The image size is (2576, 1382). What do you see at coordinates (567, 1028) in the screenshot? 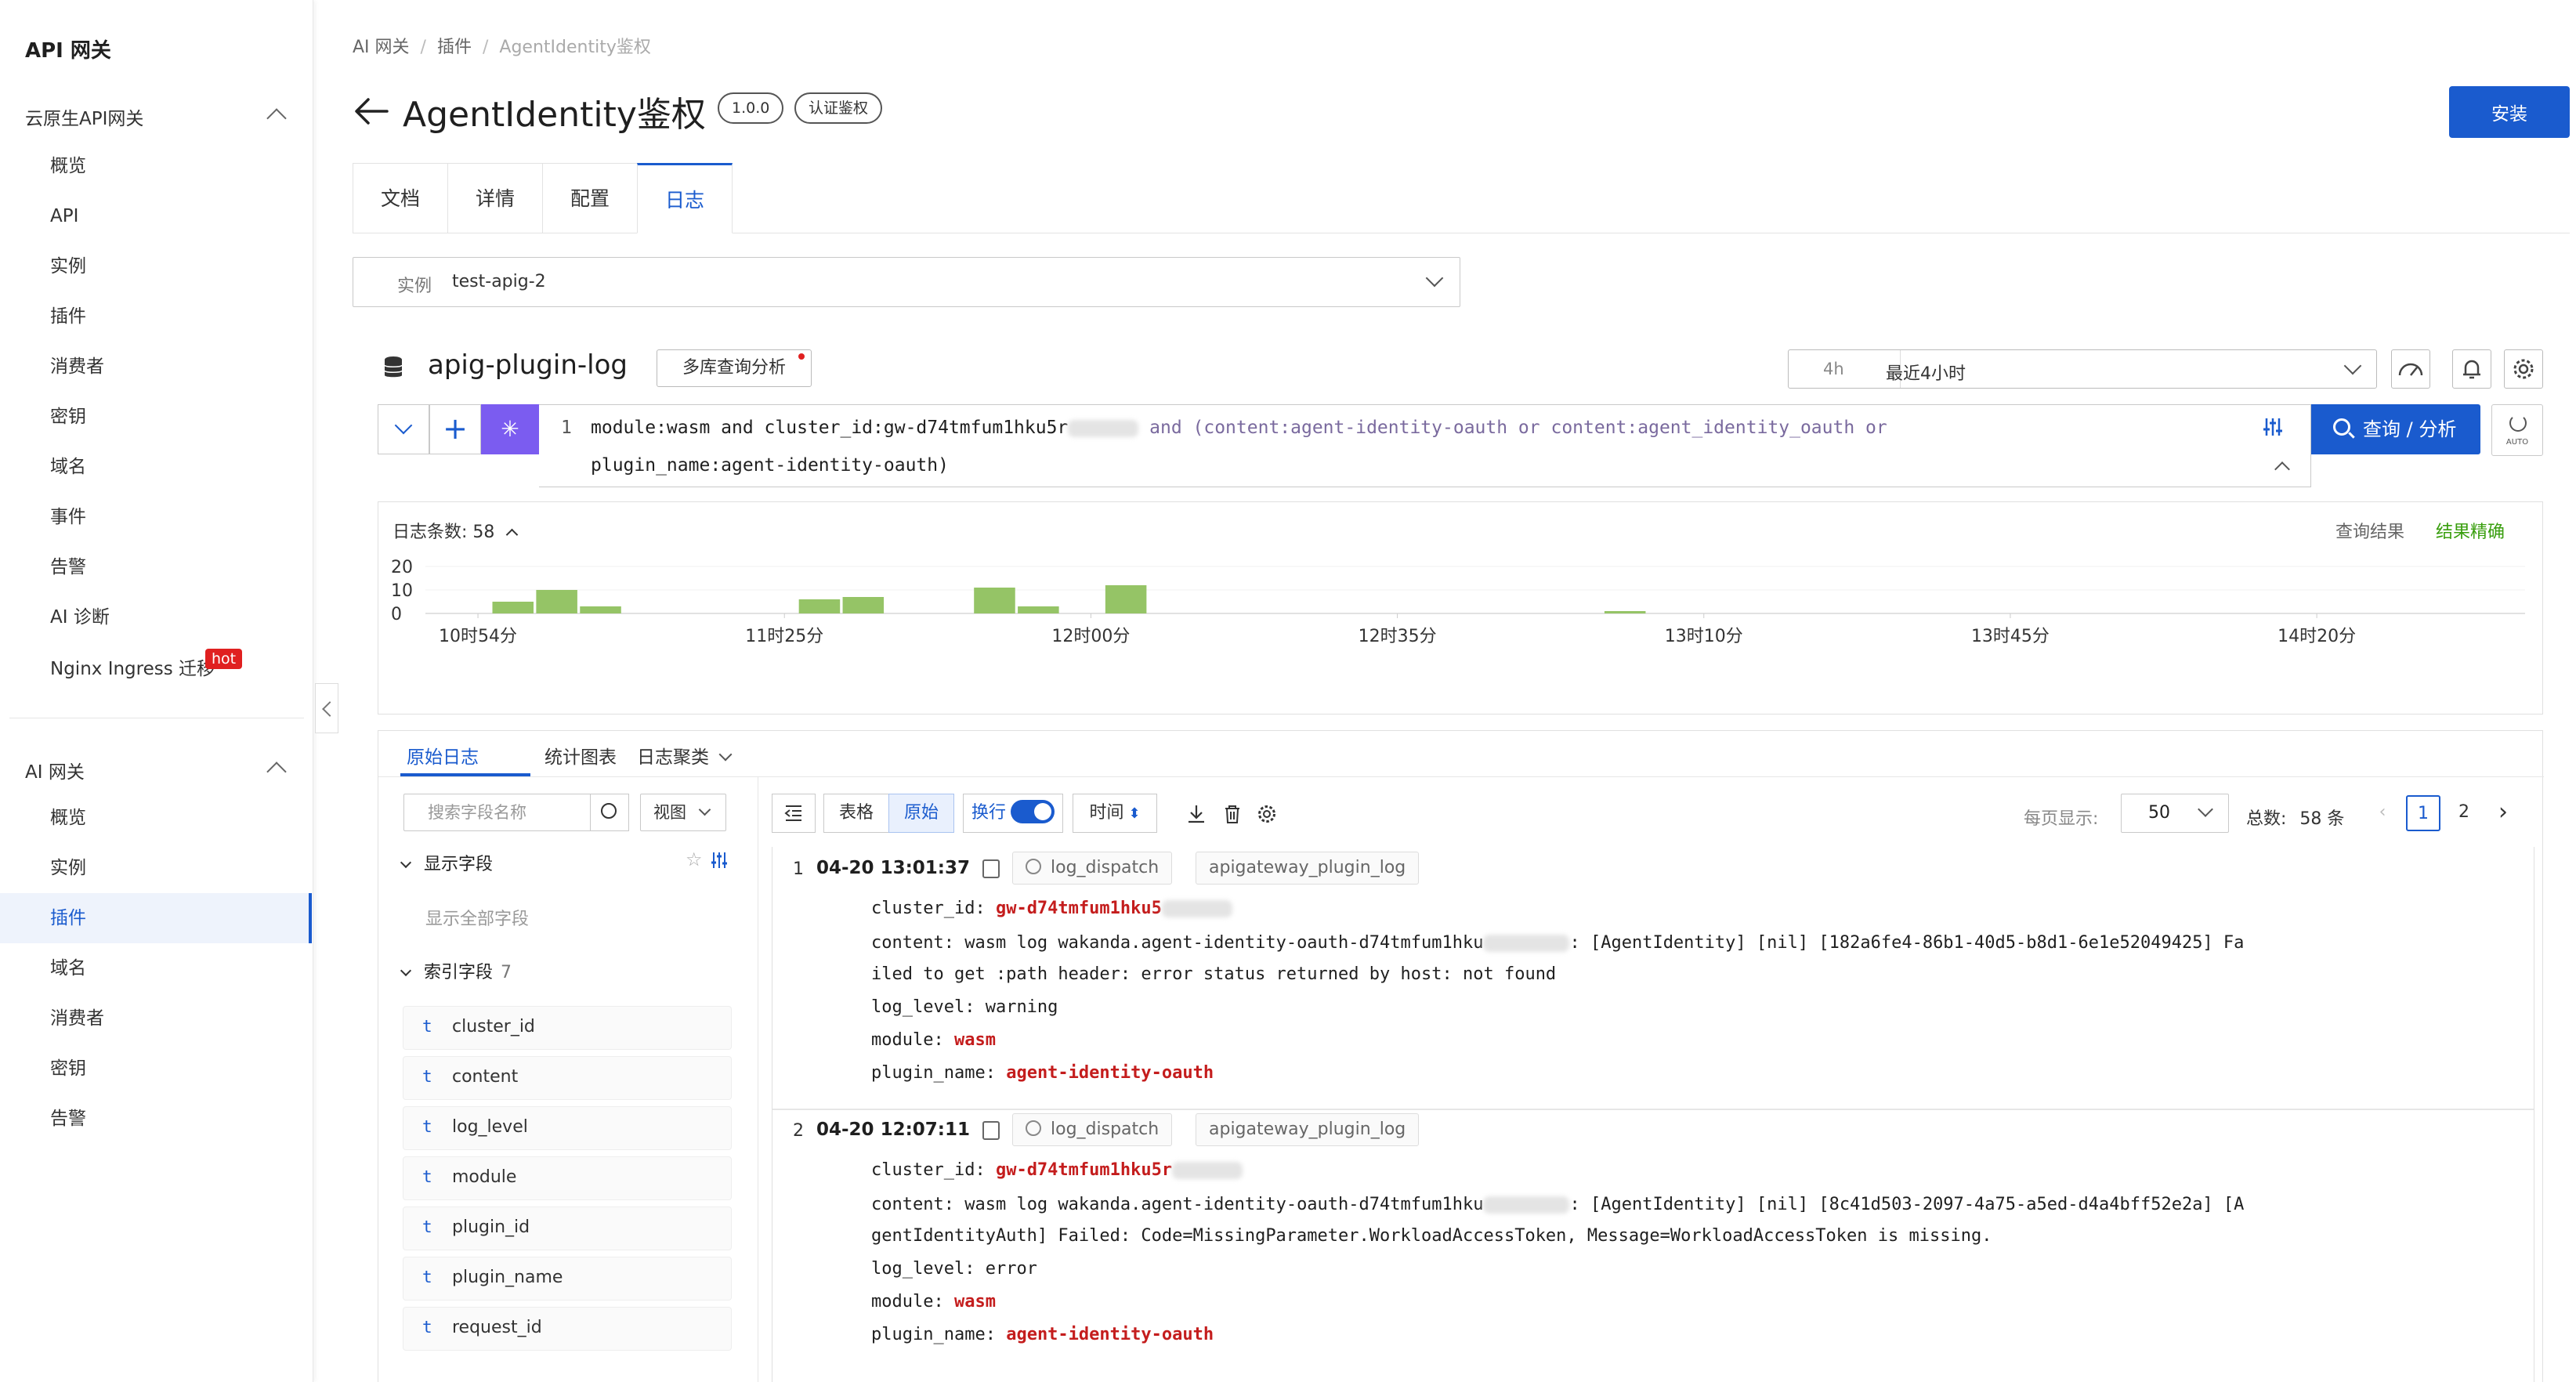
I see `field-item-cluster-id: t cluster_id` at bounding box center [567, 1028].